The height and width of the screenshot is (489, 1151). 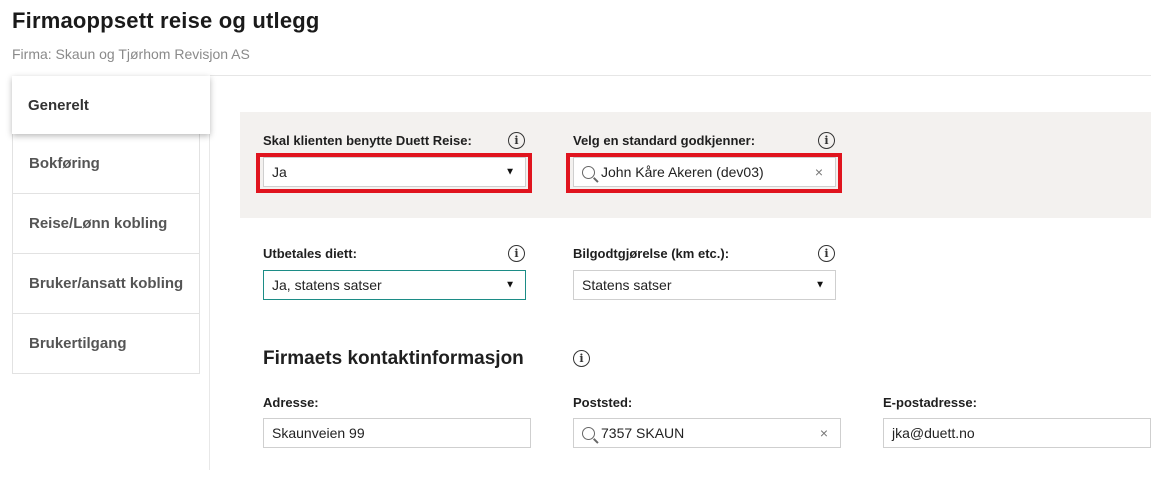 I want to click on company-subtitle: Firma: Skaun og Tjørhom Revisjon AS, so click(x=131, y=54).